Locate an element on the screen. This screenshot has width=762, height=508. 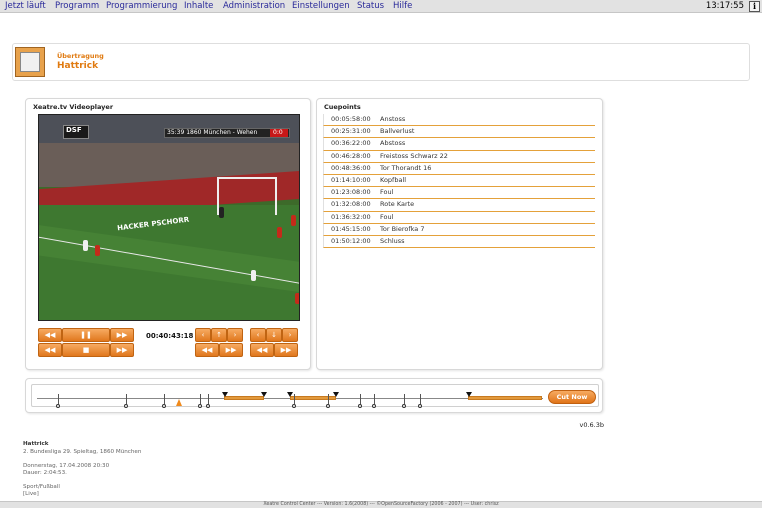
info-icon: i is located at coordinates (754, 6).